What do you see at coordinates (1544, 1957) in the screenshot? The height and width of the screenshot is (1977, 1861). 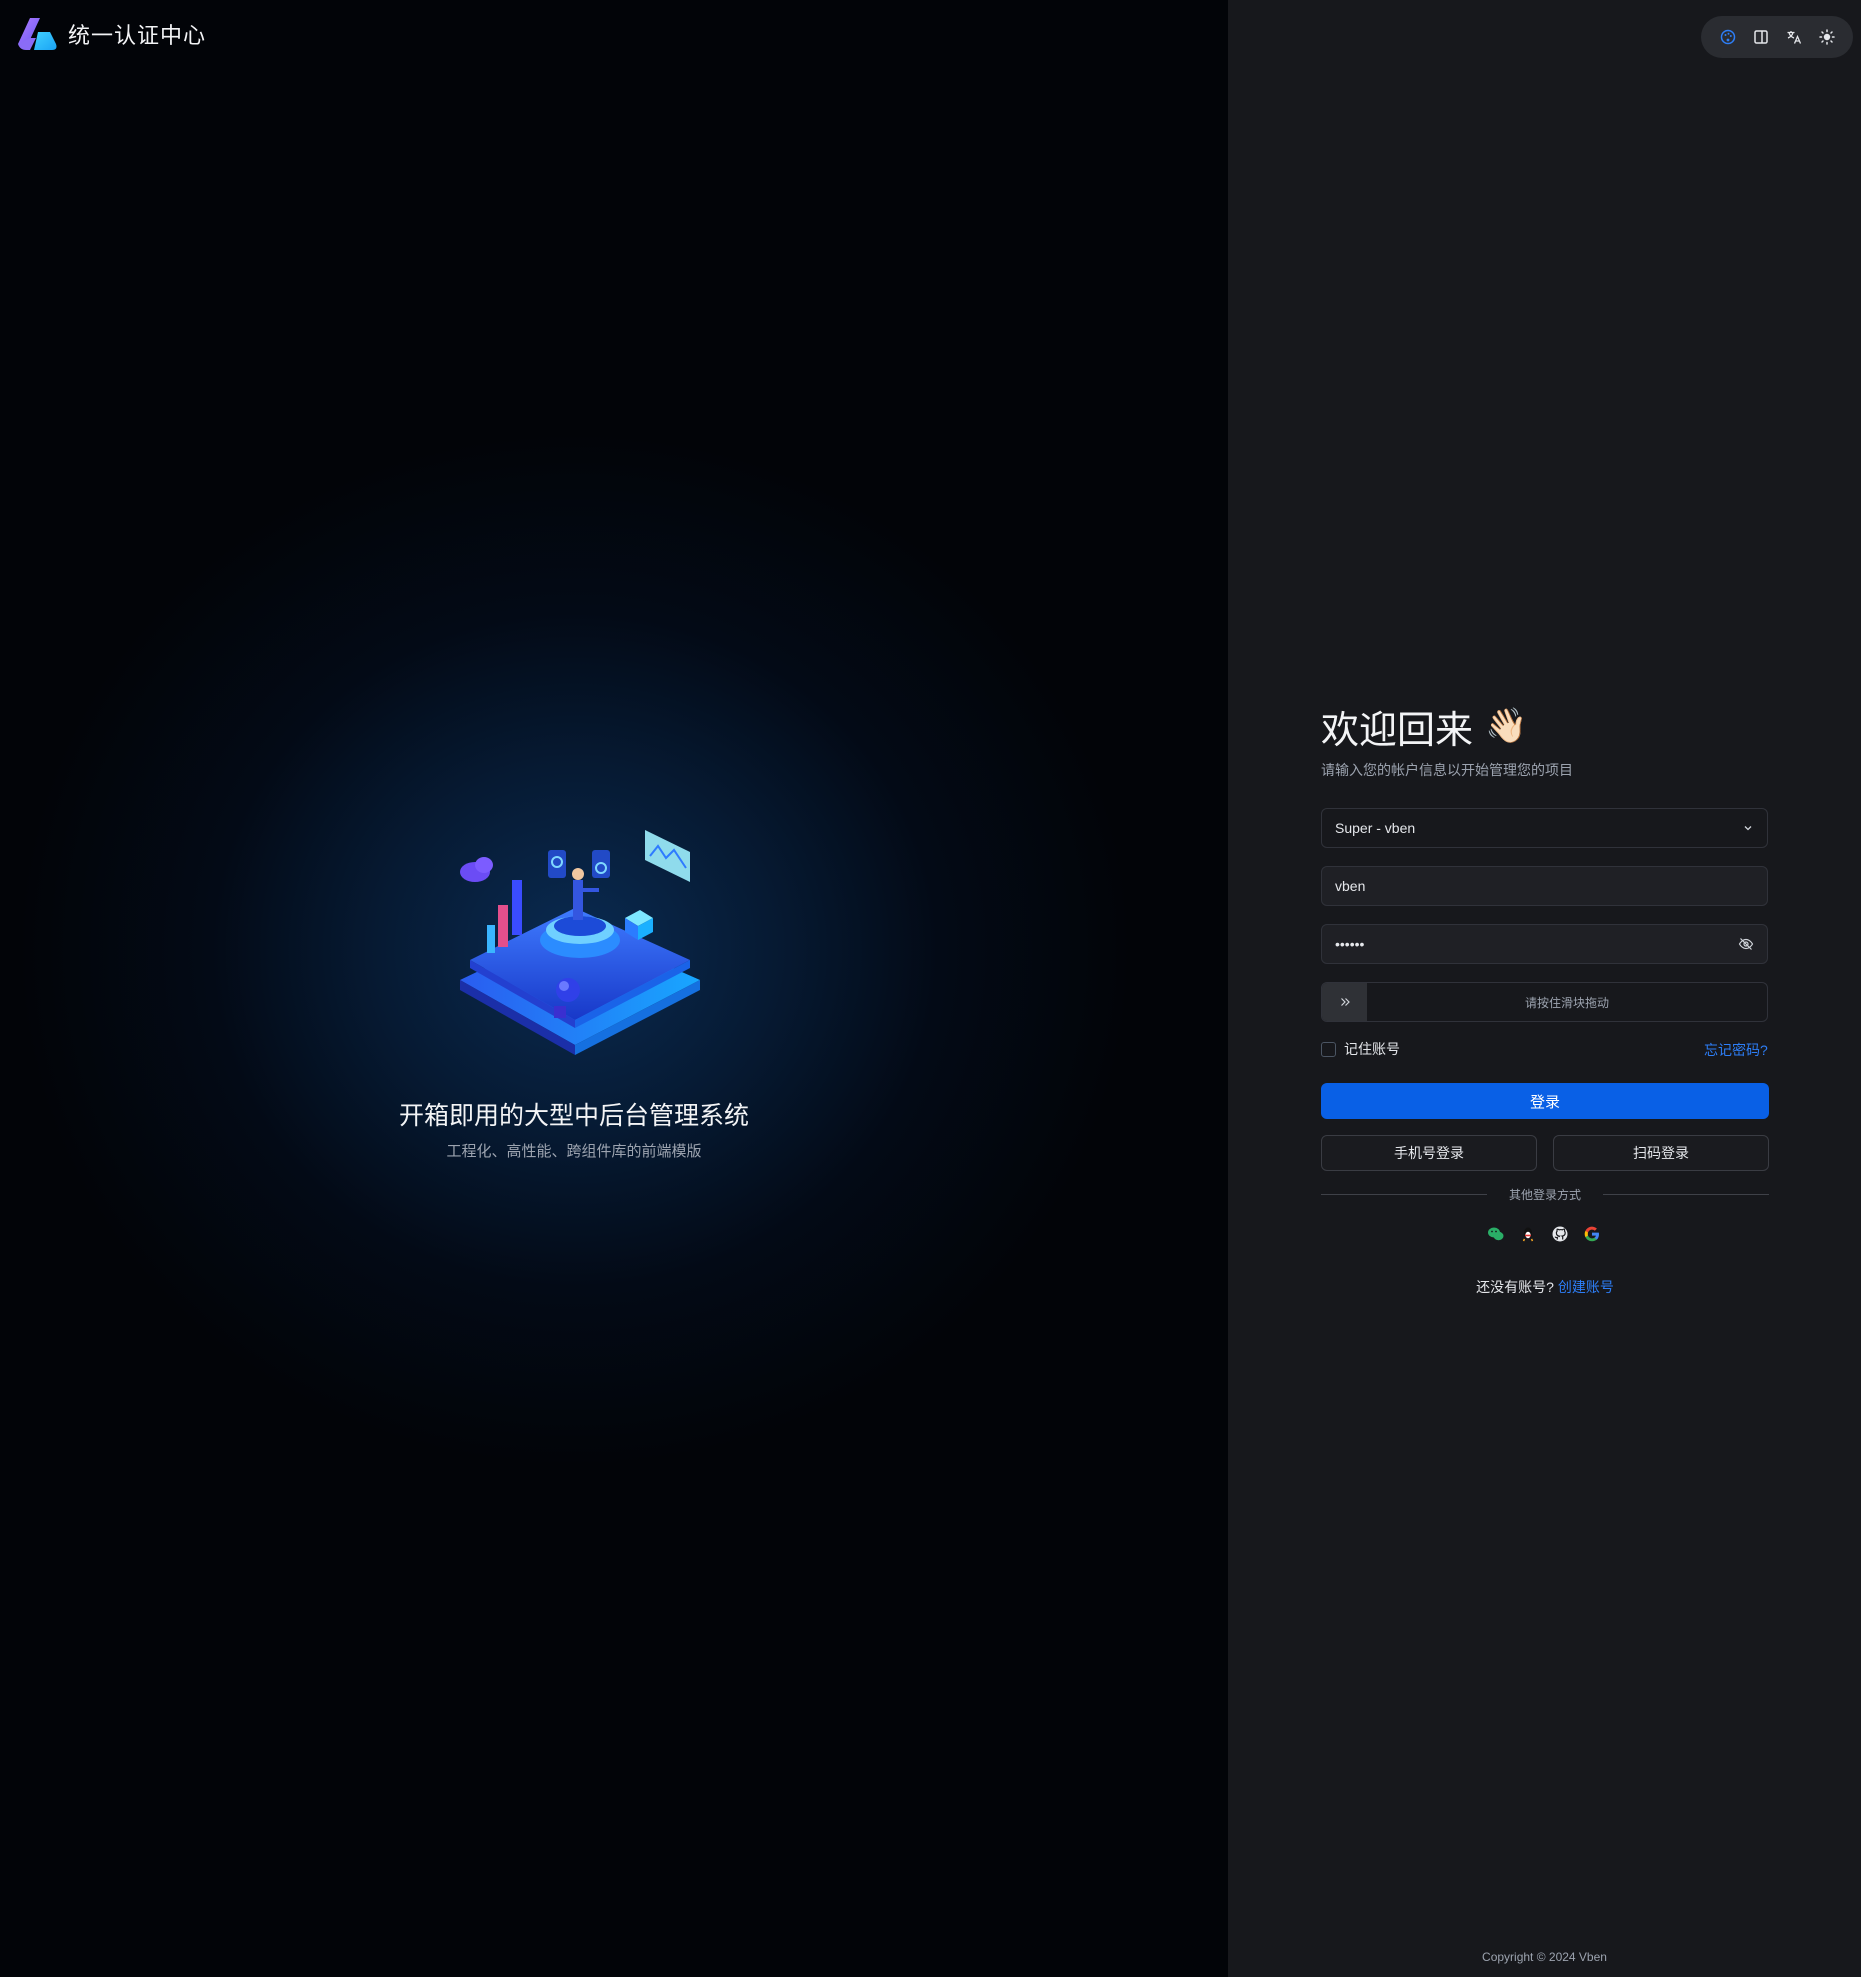 I see `copyright: Copyright © 2024 Vben` at bounding box center [1544, 1957].